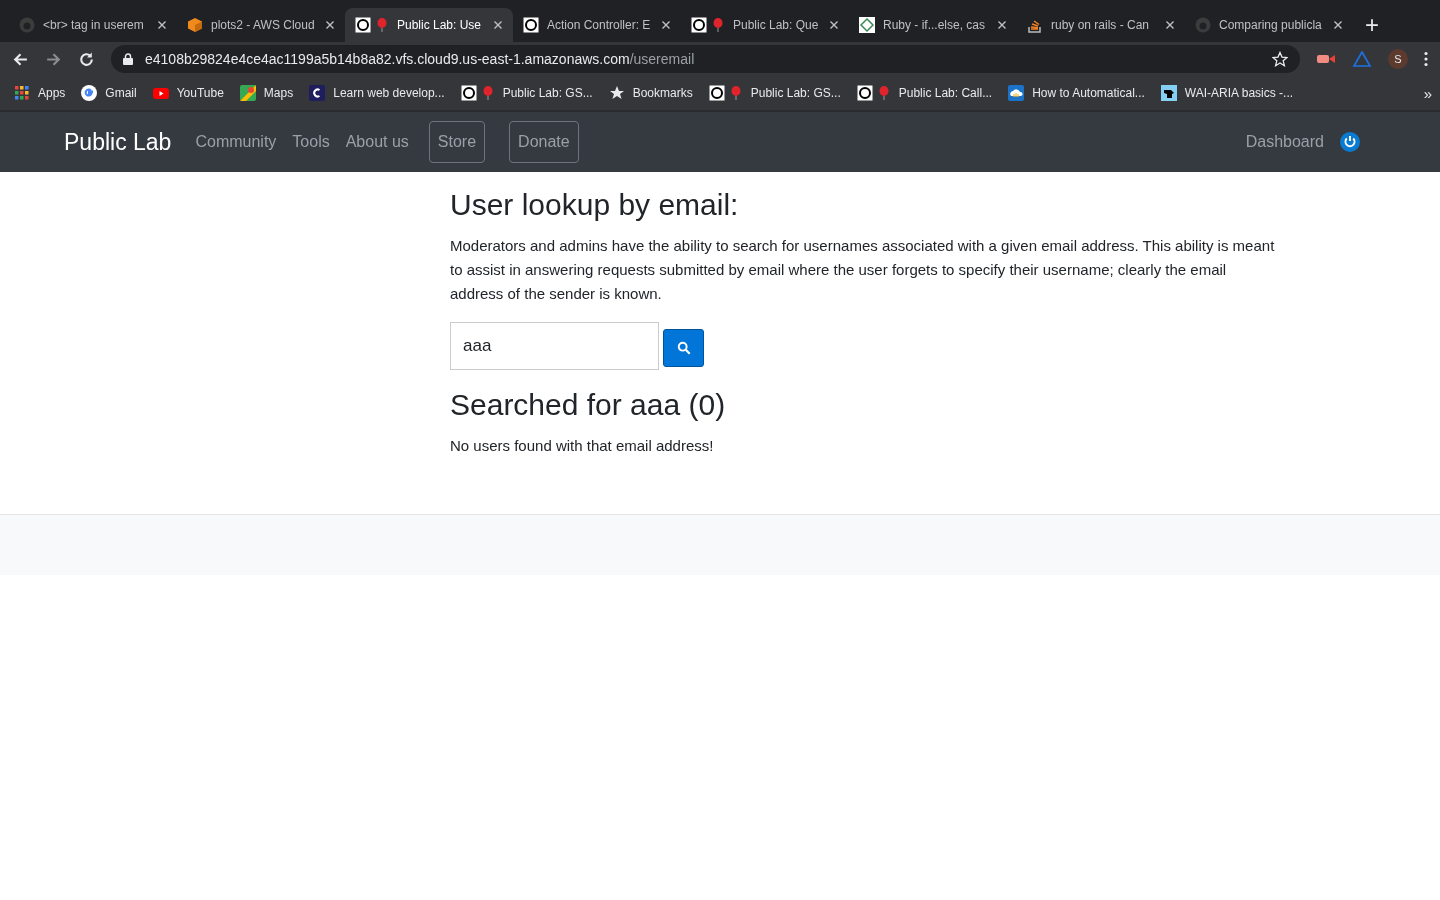 Image resolution: width=1440 pixels, height=900 pixels. What do you see at coordinates (1372, 25) in the screenshot?
I see `new-tab-button: +` at bounding box center [1372, 25].